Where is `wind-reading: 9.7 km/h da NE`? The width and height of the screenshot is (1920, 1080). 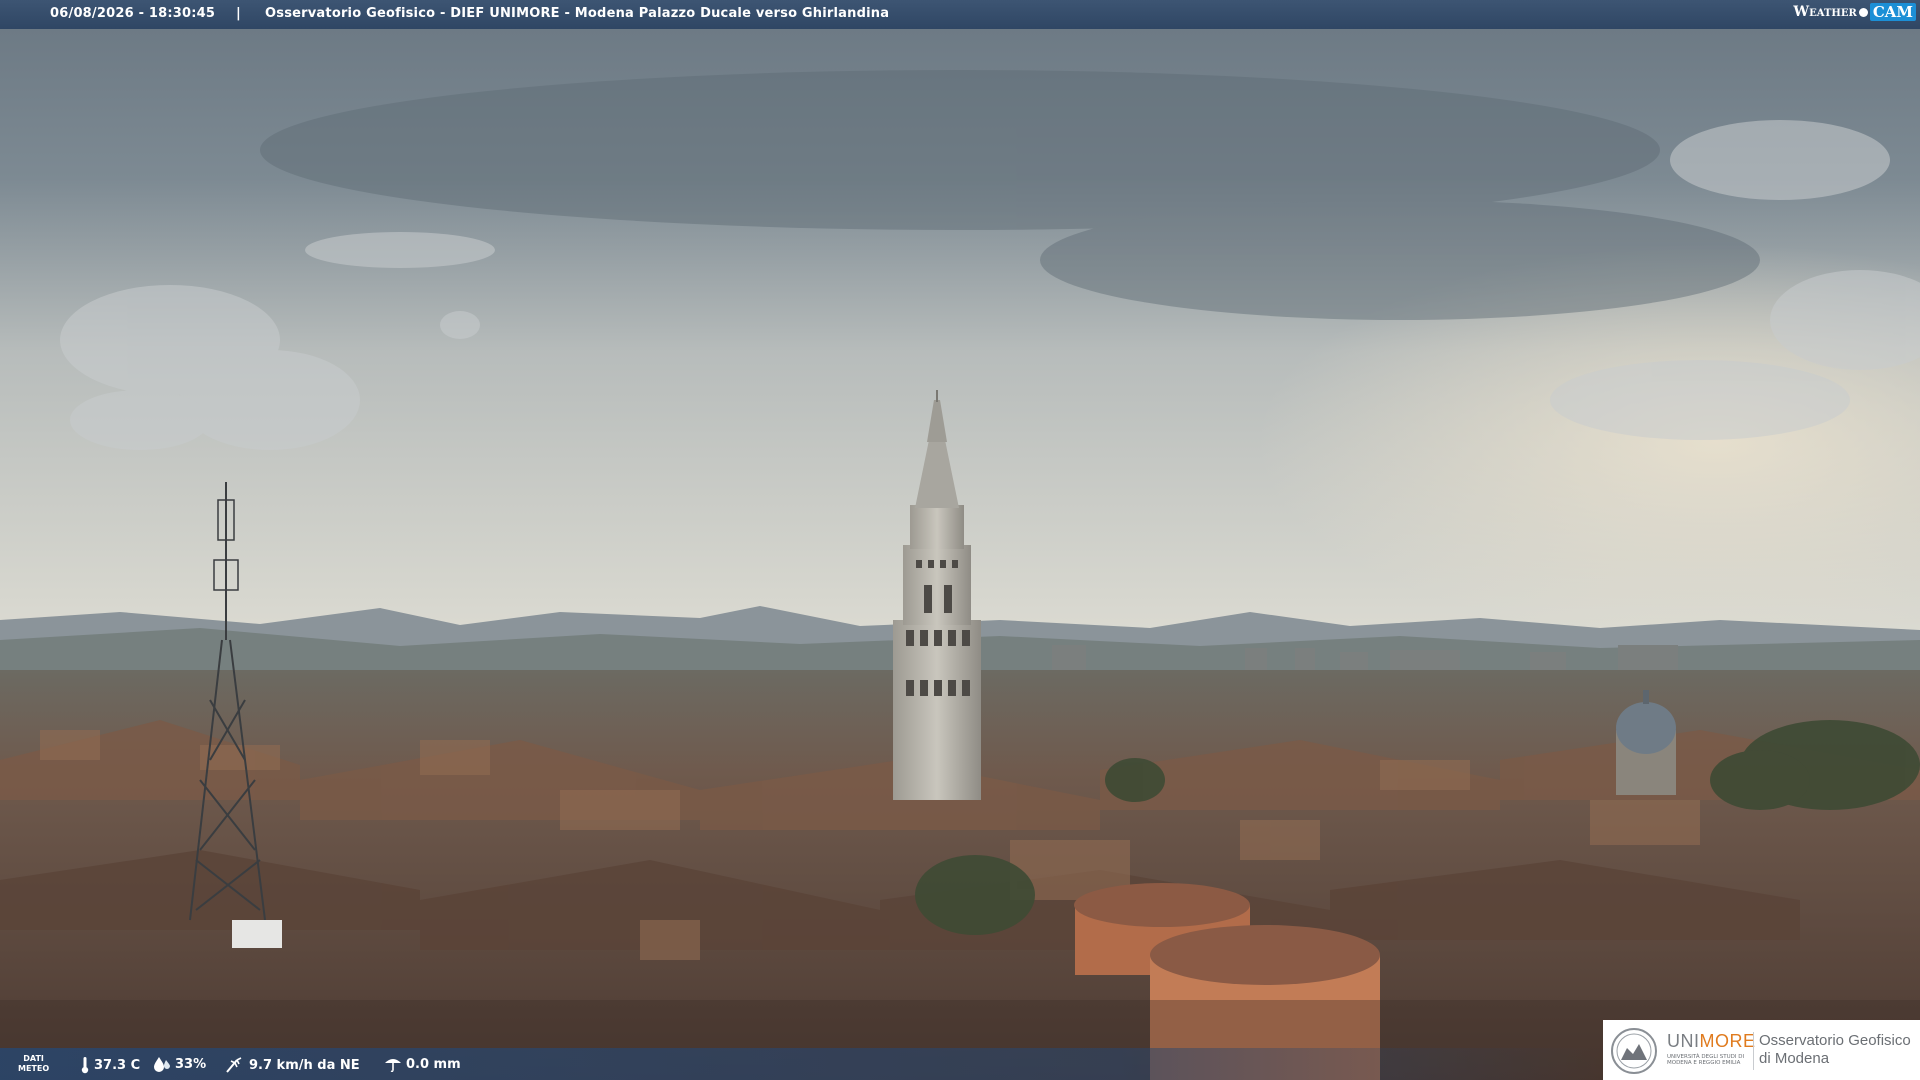 wind-reading: 9.7 km/h da NE is located at coordinates (292, 1065).